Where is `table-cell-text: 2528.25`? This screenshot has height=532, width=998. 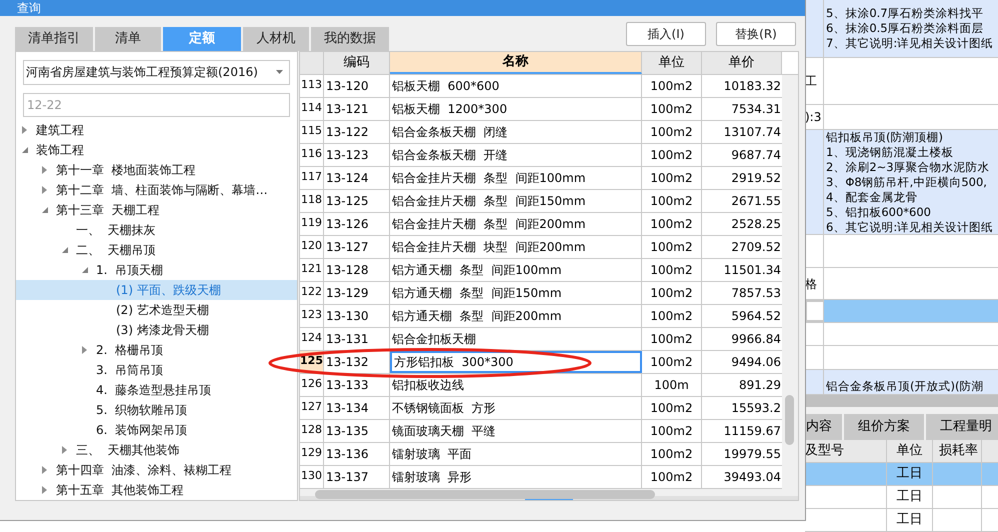 table-cell-text: 2528.25 is located at coordinates (756, 224).